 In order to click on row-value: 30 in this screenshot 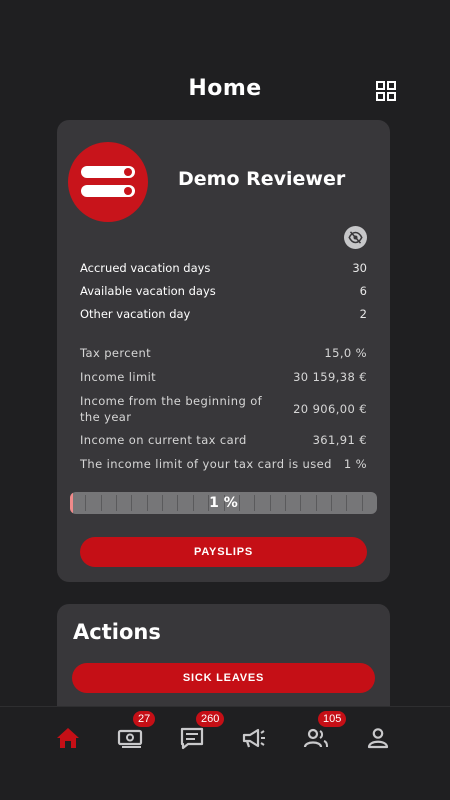, I will do `click(359, 268)`.